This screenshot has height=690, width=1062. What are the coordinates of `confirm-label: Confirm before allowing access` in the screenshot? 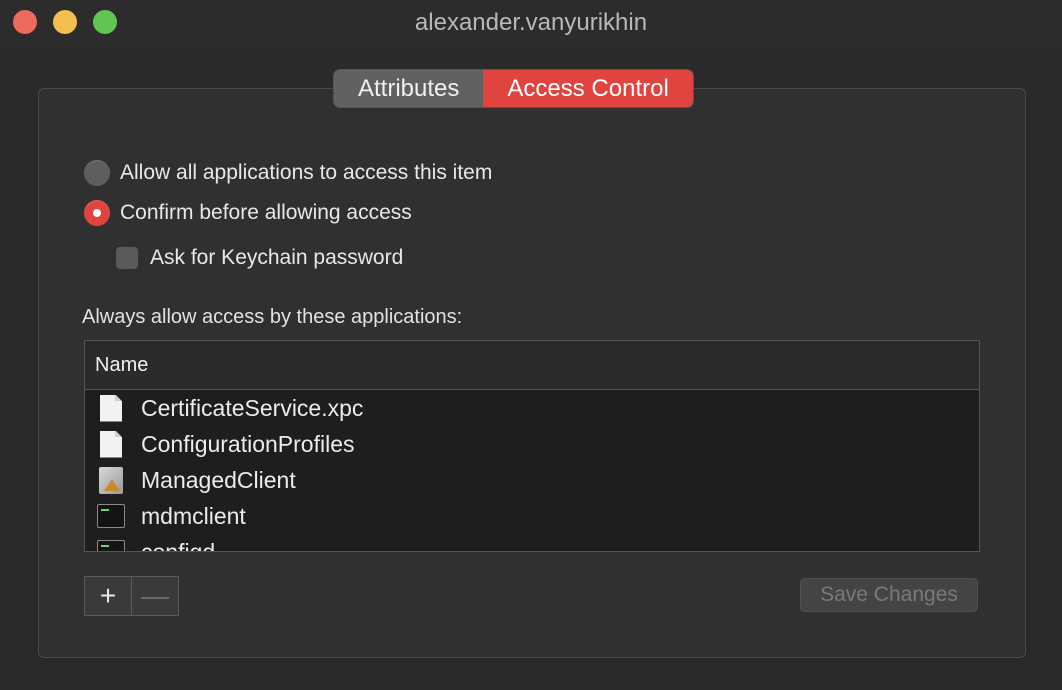 It's located at (266, 212).